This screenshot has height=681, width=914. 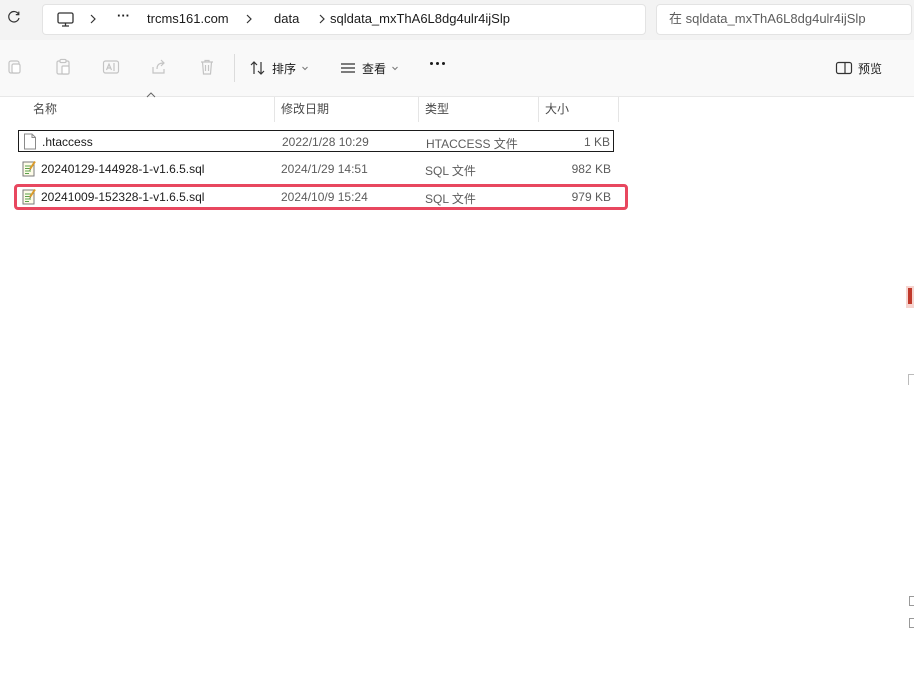 I want to click on file-date: 2022/1/28 10:29, so click(x=325, y=142).